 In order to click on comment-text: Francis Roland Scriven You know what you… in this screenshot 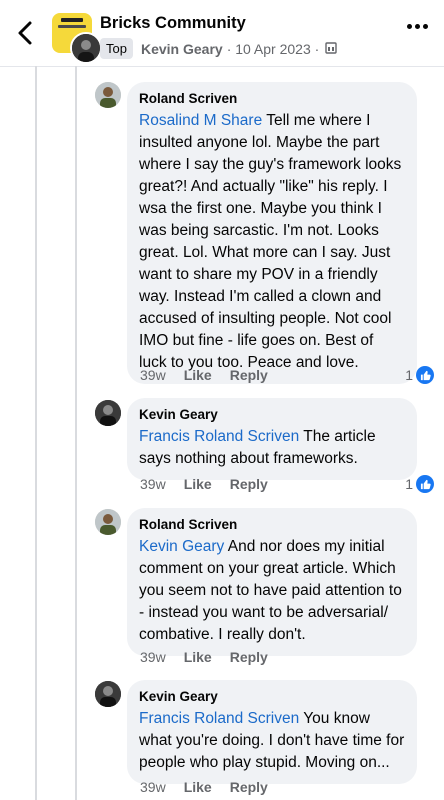, I will do `click(272, 740)`.